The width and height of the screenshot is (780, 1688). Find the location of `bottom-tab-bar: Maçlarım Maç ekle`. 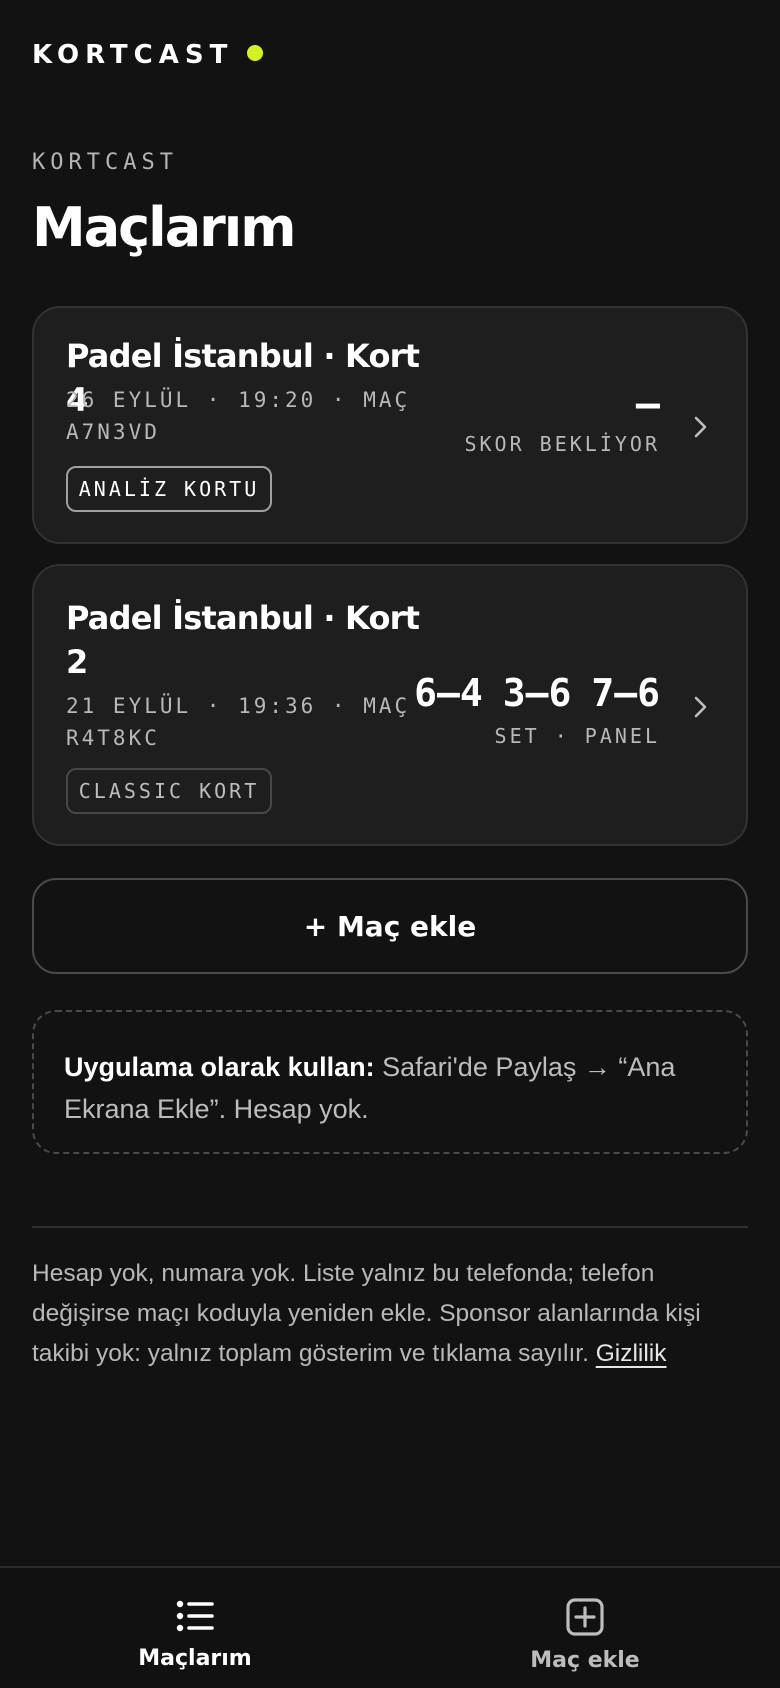

bottom-tab-bar: Maçlarım Maç ekle is located at coordinates (390, 1627).